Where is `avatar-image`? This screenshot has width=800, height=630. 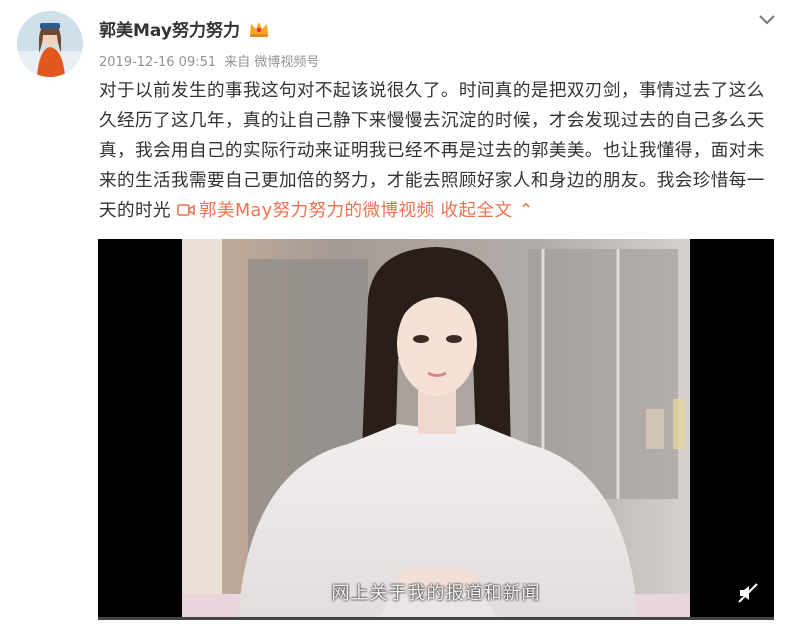 avatar-image is located at coordinates (50, 44).